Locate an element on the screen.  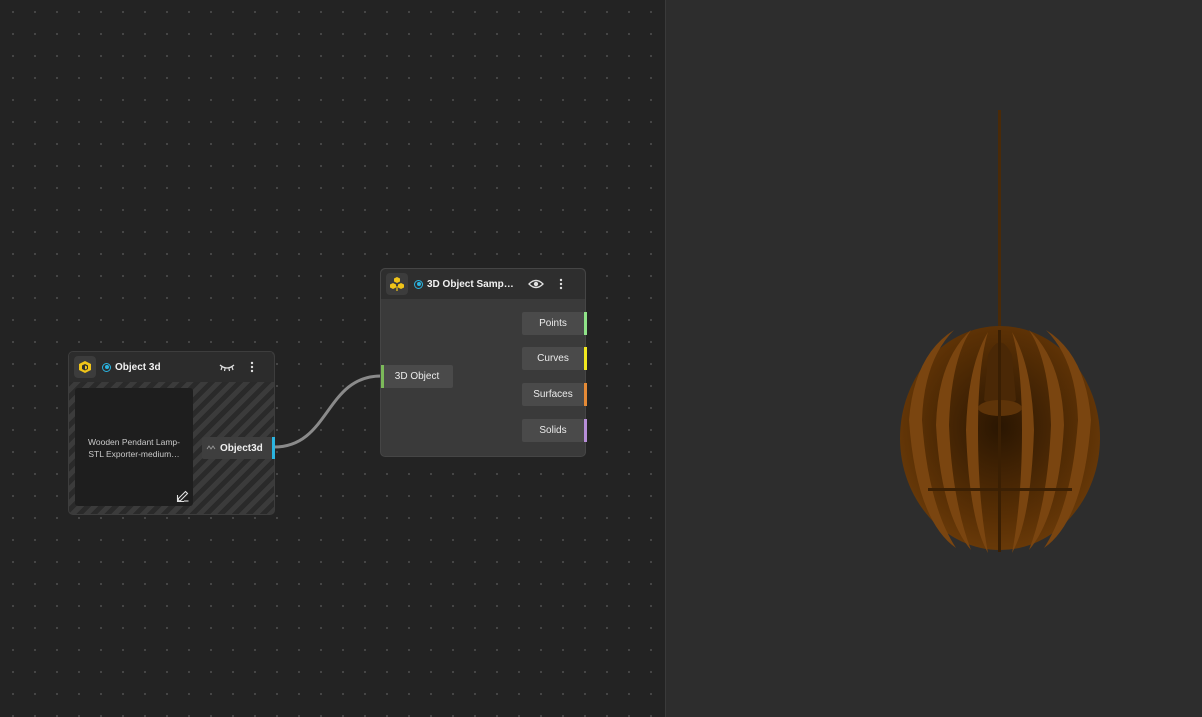
cubes-icon is located at coordinates (397, 284).